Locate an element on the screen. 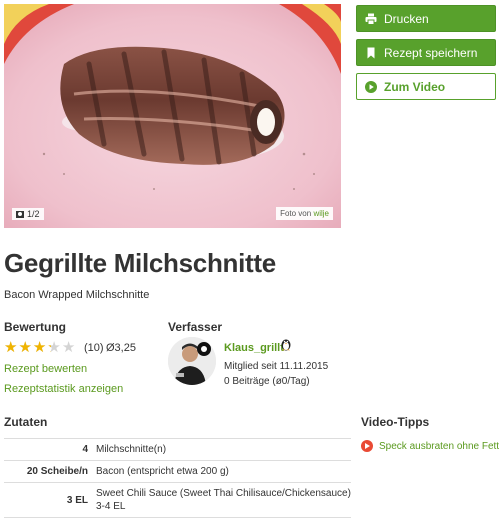 Image resolution: width=500 pixels, height=518 pixels. ingredient-name: Milchschnitte(n) is located at coordinates (221, 449).